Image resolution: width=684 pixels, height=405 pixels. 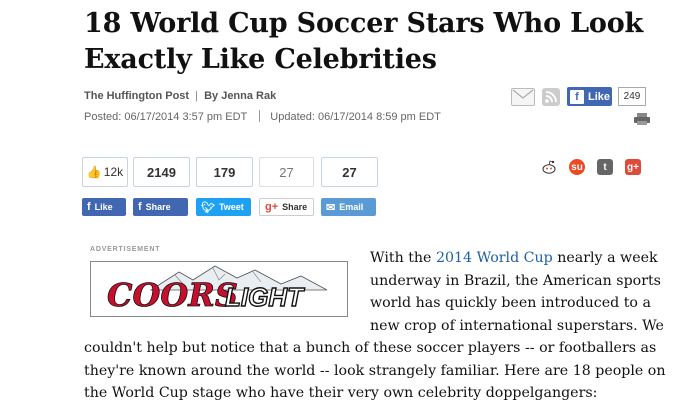 What do you see at coordinates (166, 117) in the screenshot?
I see `posted-date: Posted: 06/17/2014 3:57 pm EDT` at bounding box center [166, 117].